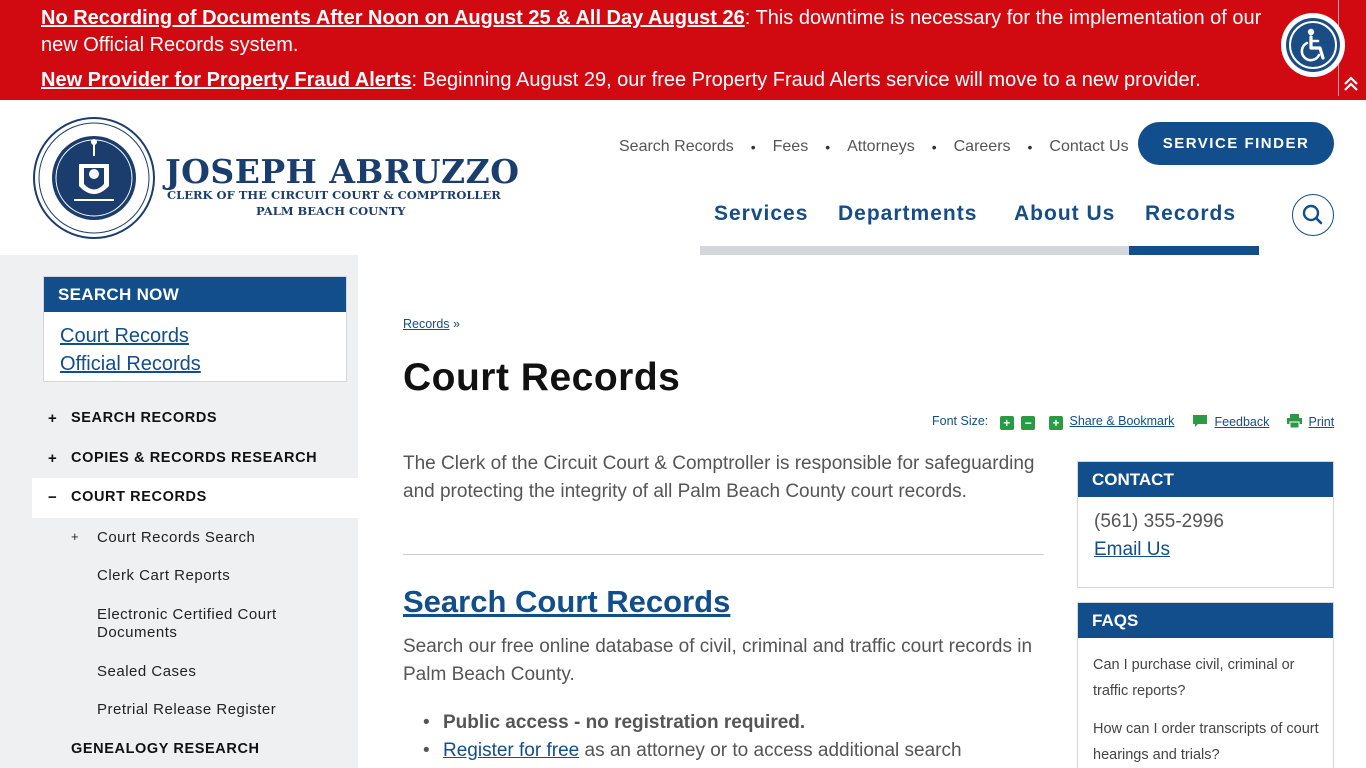  Describe the element at coordinates (1006, 423) in the screenshot. I see `font-increase-icon: +` at that location.